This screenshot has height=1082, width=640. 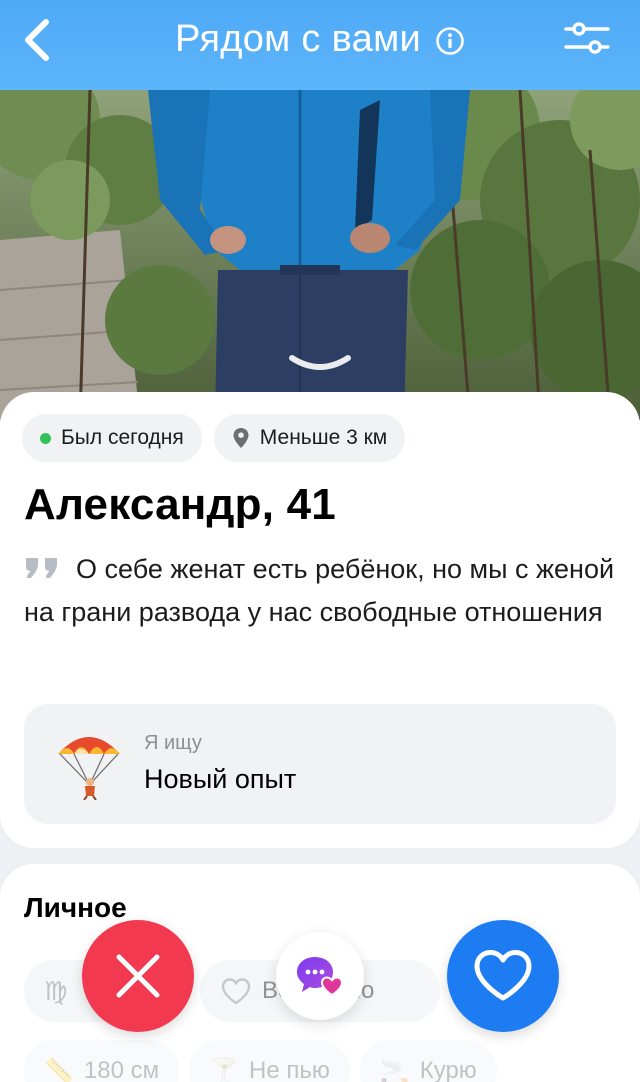 I want to click on message-button, so click(x=320, y=976).